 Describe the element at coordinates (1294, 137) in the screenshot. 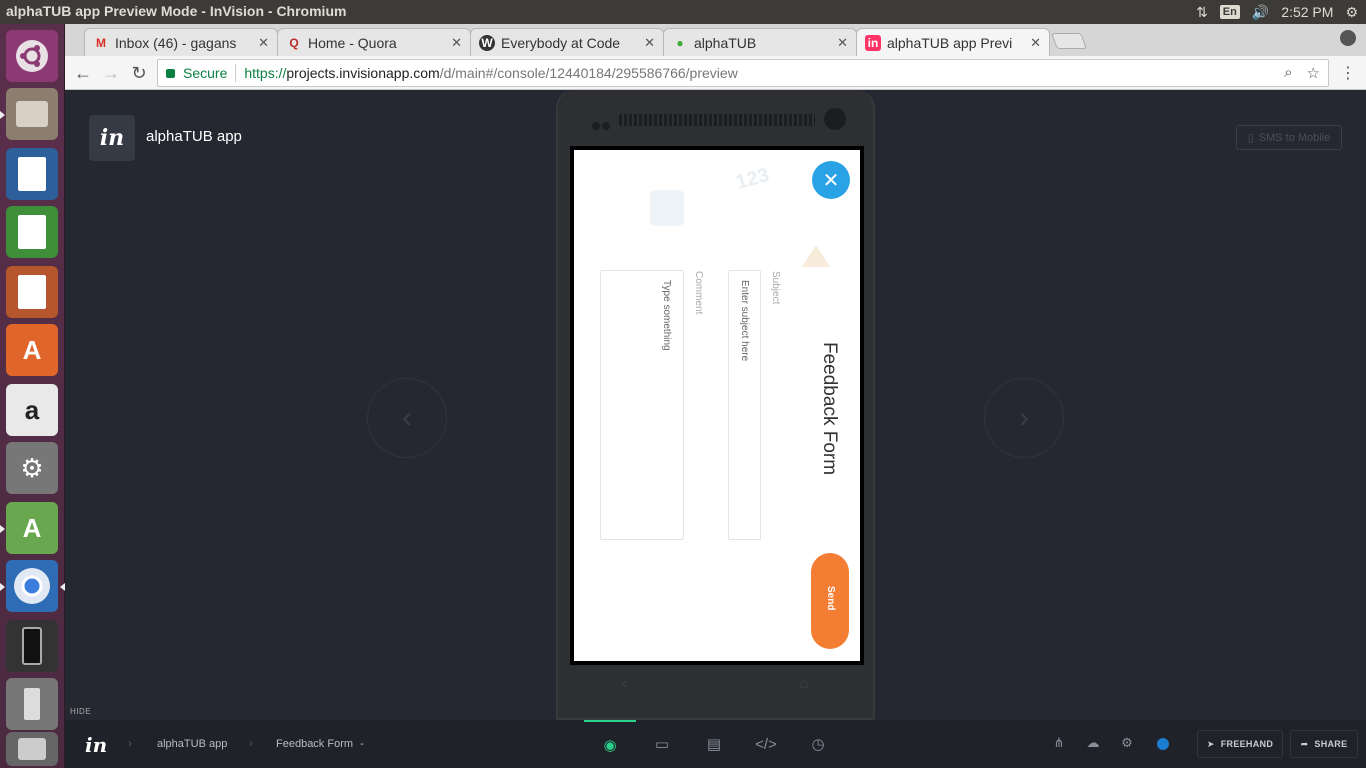

I see `sms-label: SMS to Mobile` at that location.